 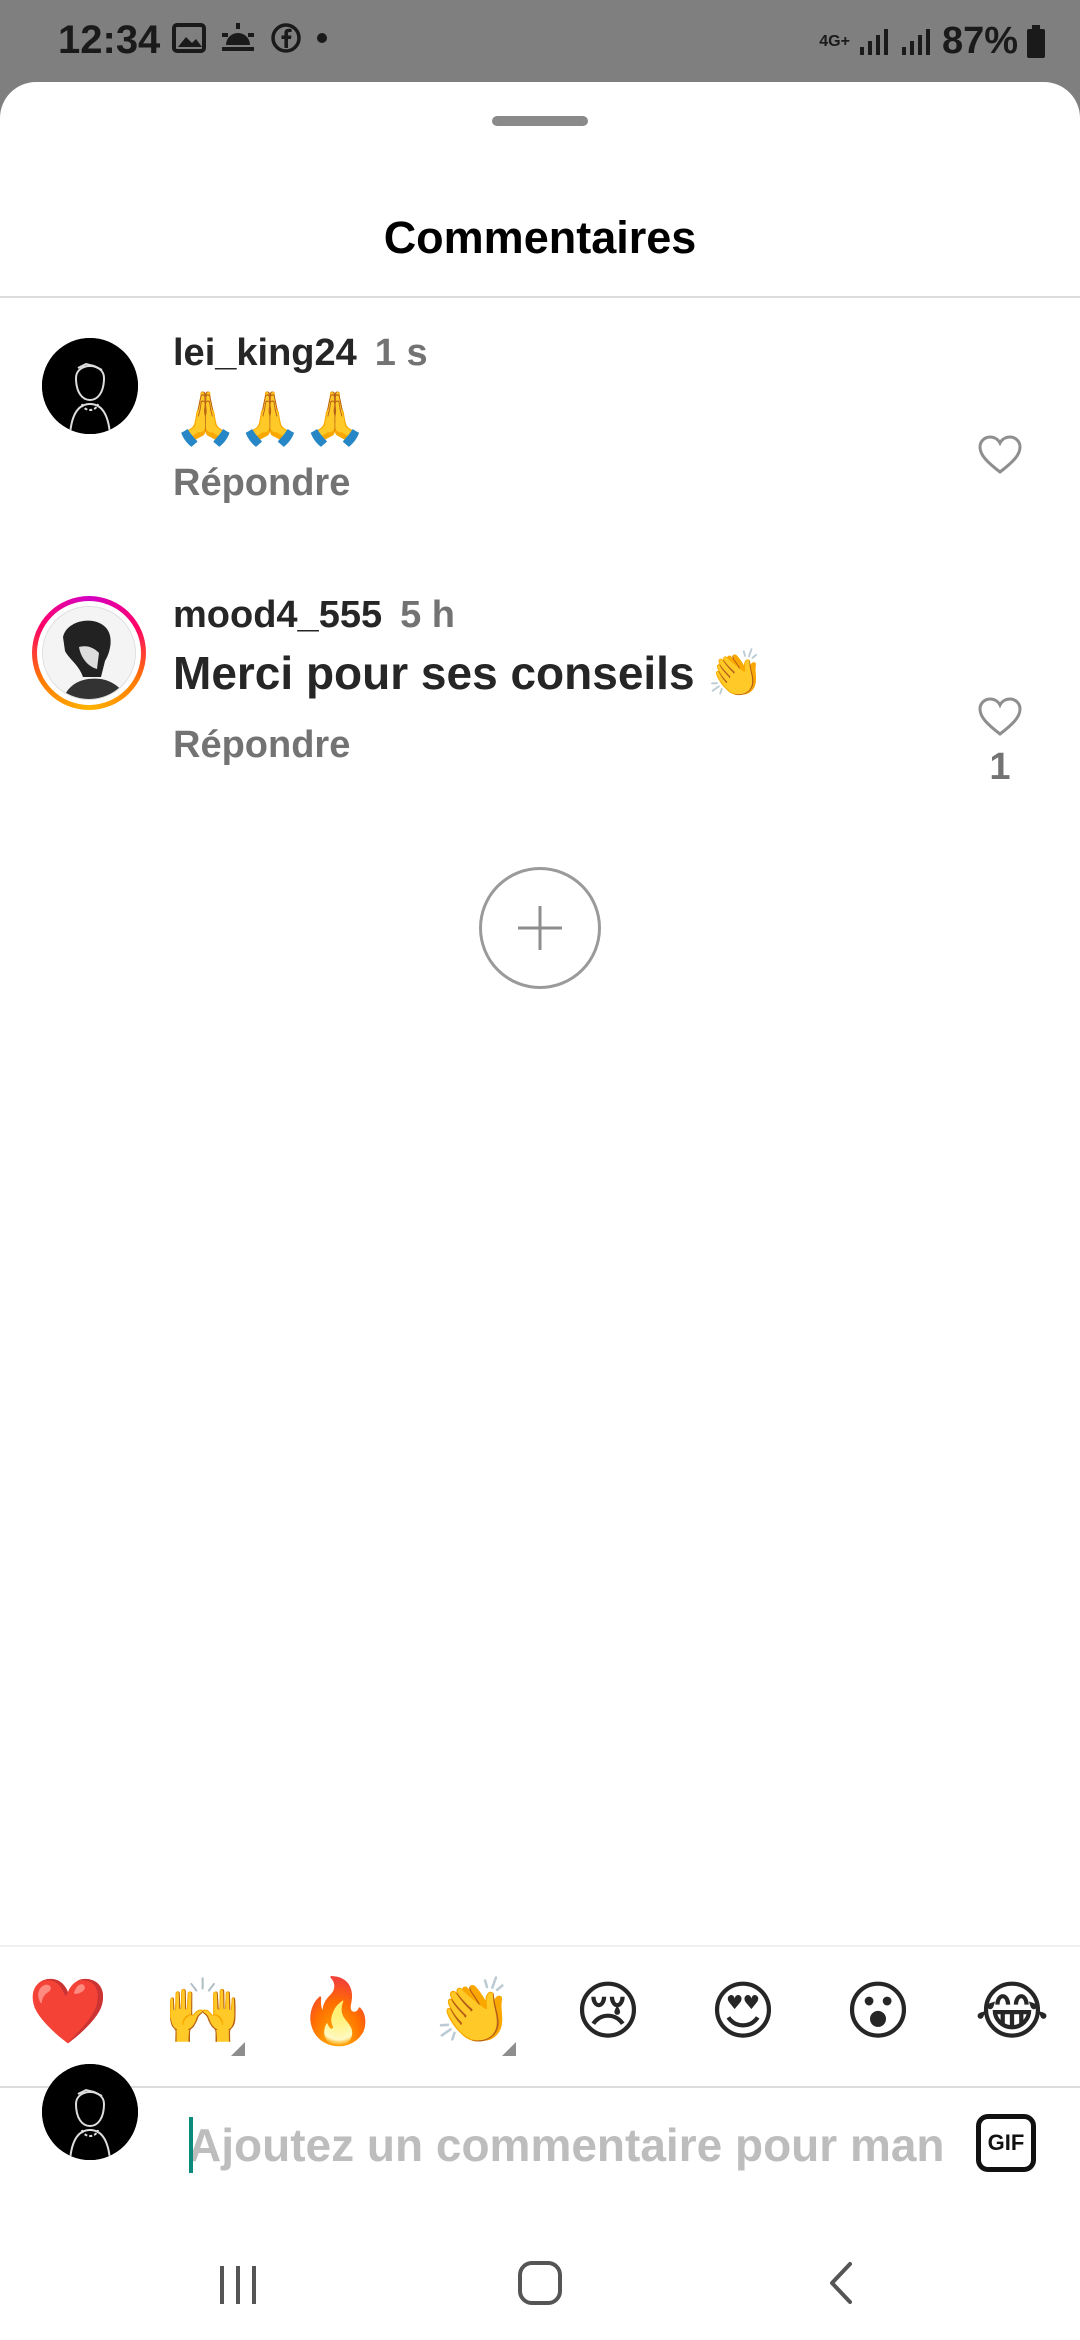 I want to click on comment-header: mood4_555 5 h, so click(x=314, y=615).